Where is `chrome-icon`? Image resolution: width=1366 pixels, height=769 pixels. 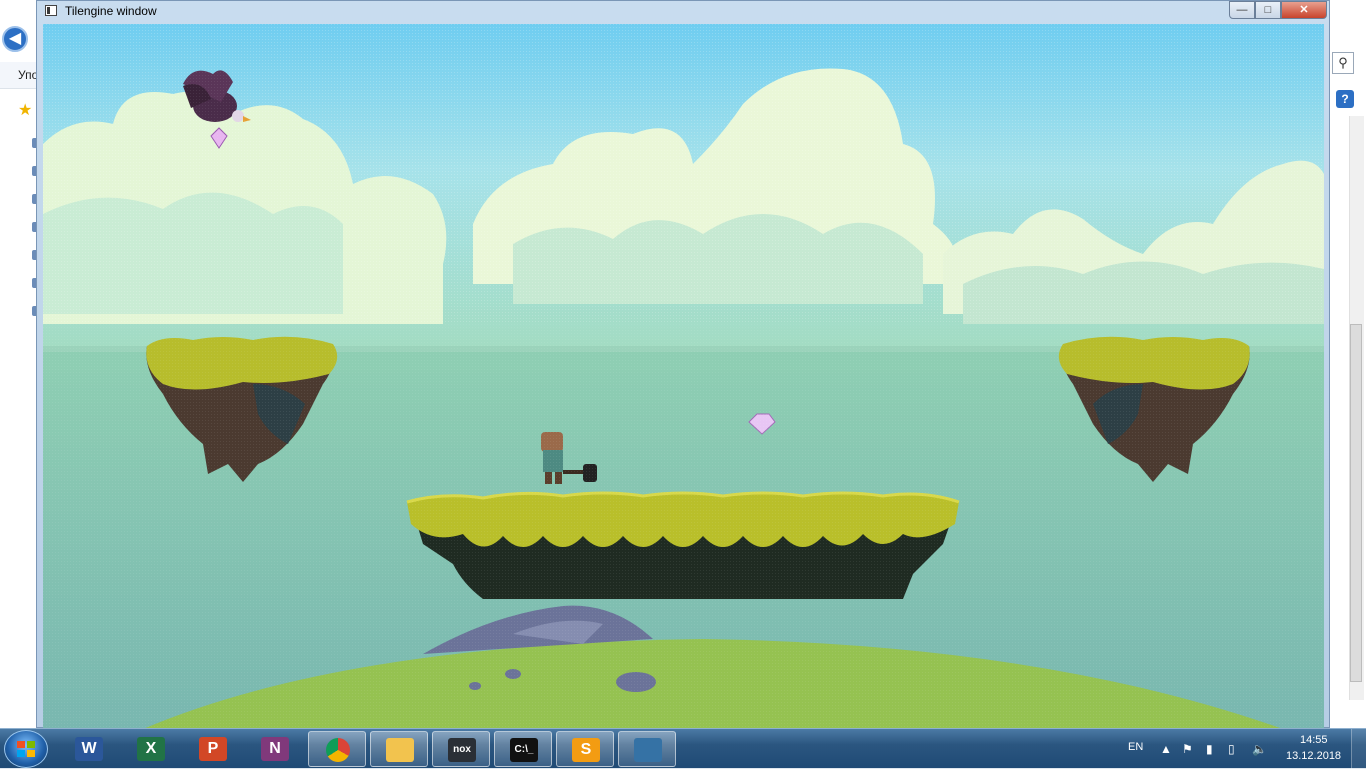 chrome-icon is located at coordinates (338, 750).